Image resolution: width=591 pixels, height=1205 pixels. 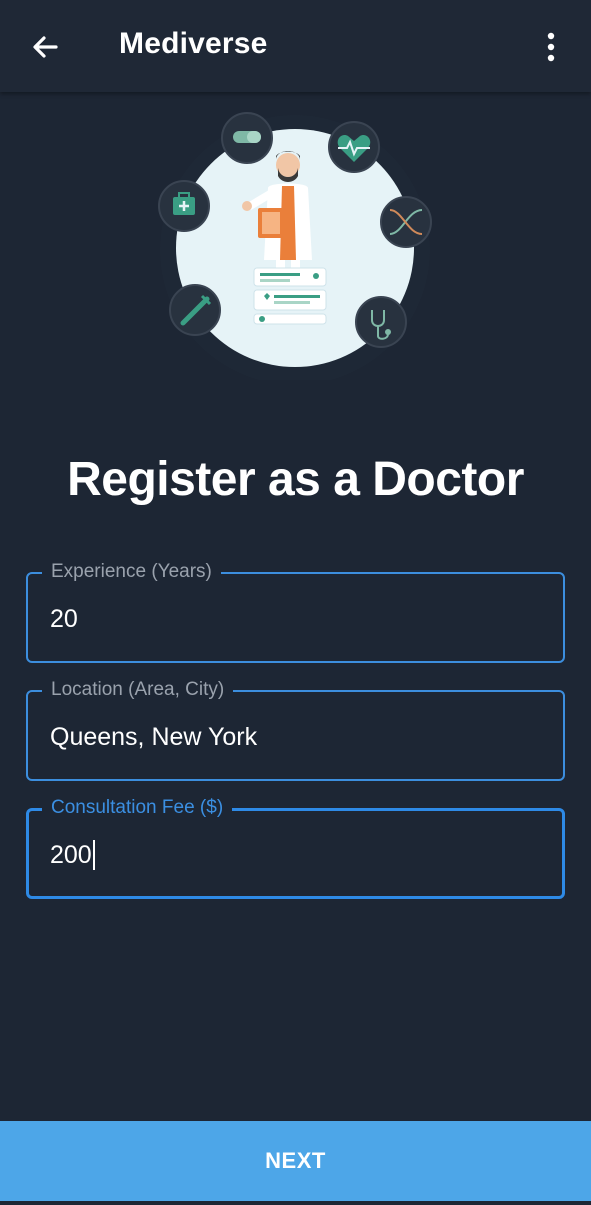 What do you see at coordinates (354, 147) in the screenshot?
I see `heart-pulse-icon` at bounding box center [354, 147].